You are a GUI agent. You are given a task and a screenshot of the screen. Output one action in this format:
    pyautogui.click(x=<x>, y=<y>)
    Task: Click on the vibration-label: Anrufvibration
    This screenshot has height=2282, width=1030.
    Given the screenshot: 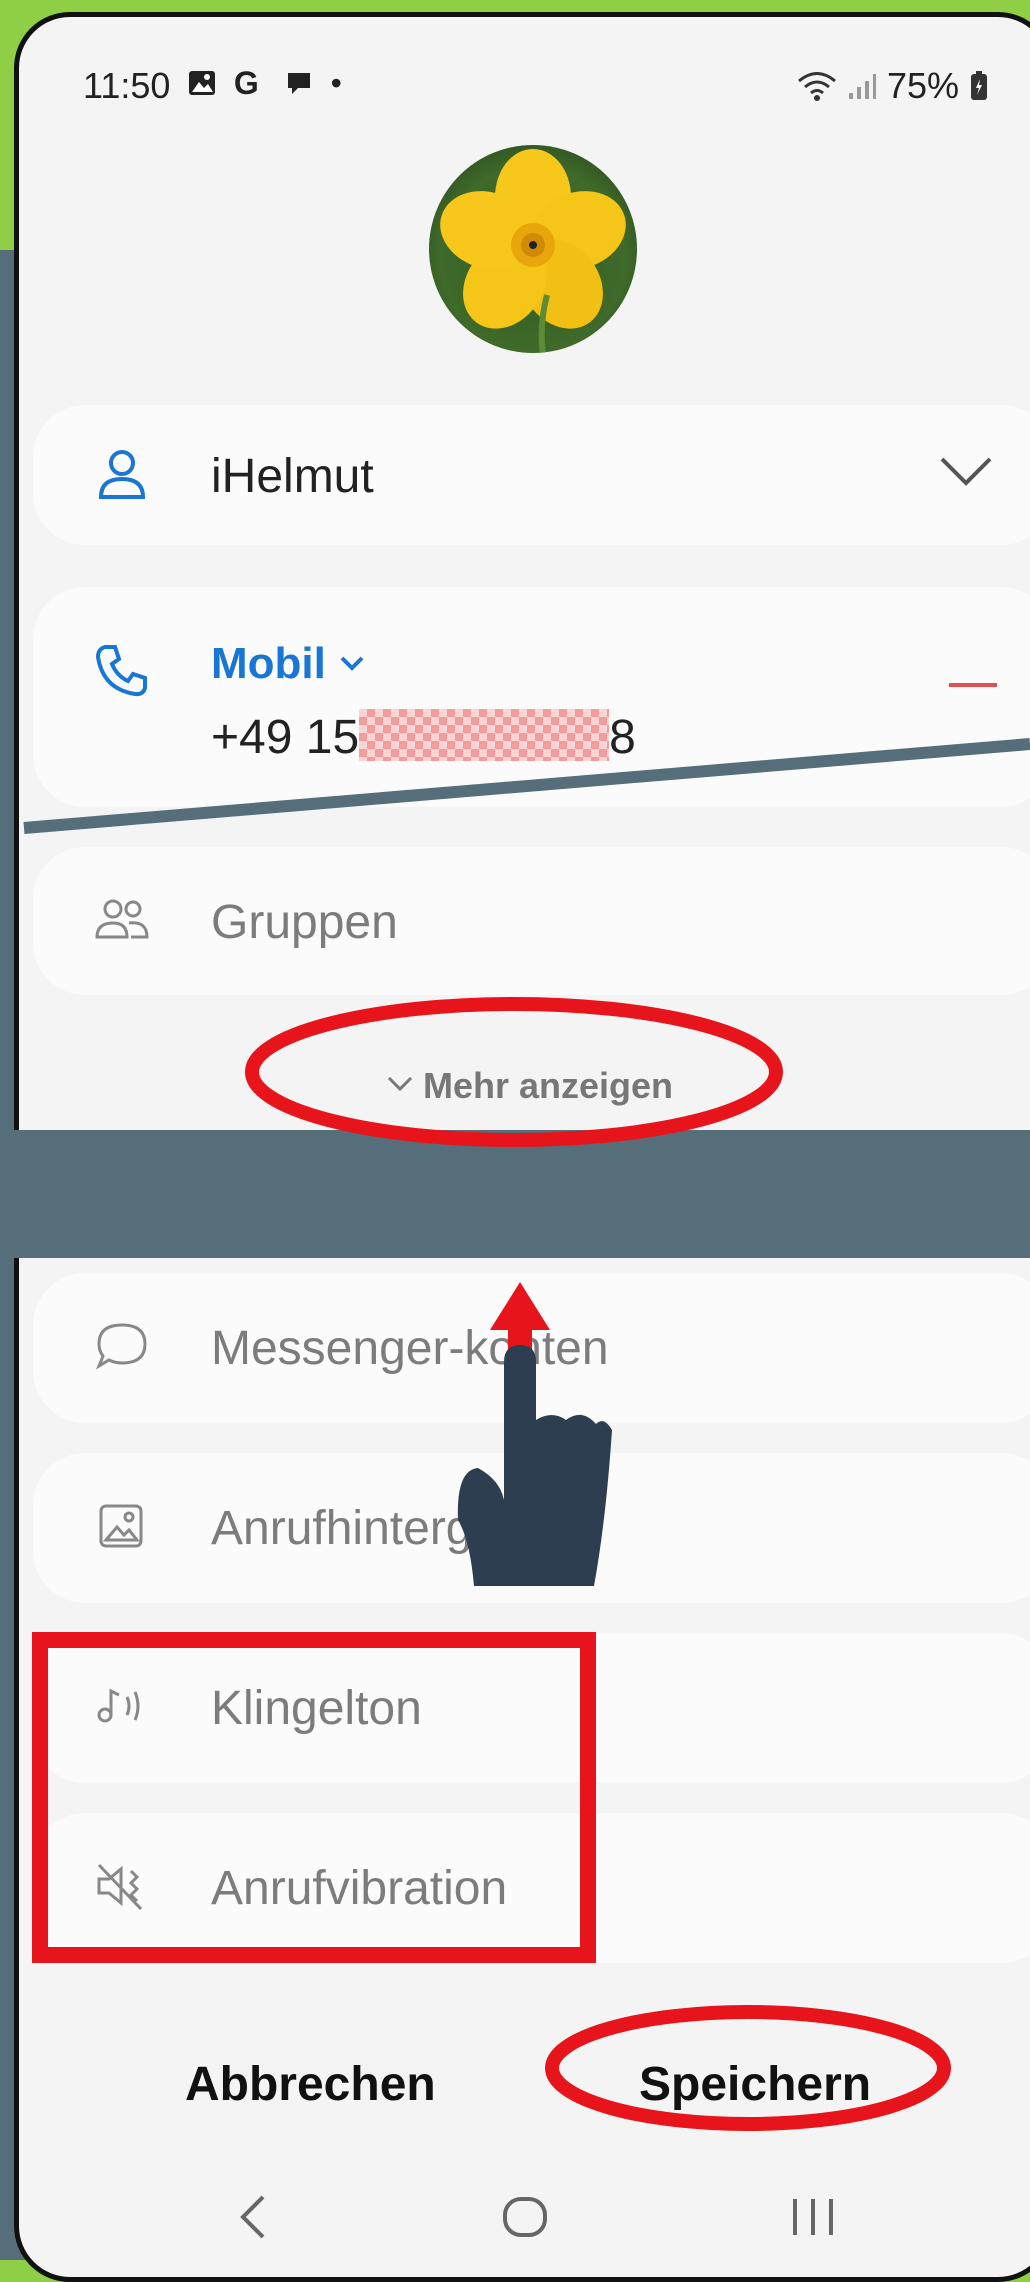 What is the action you would take?
    pyautogui.click(x=359, y=1888)
    